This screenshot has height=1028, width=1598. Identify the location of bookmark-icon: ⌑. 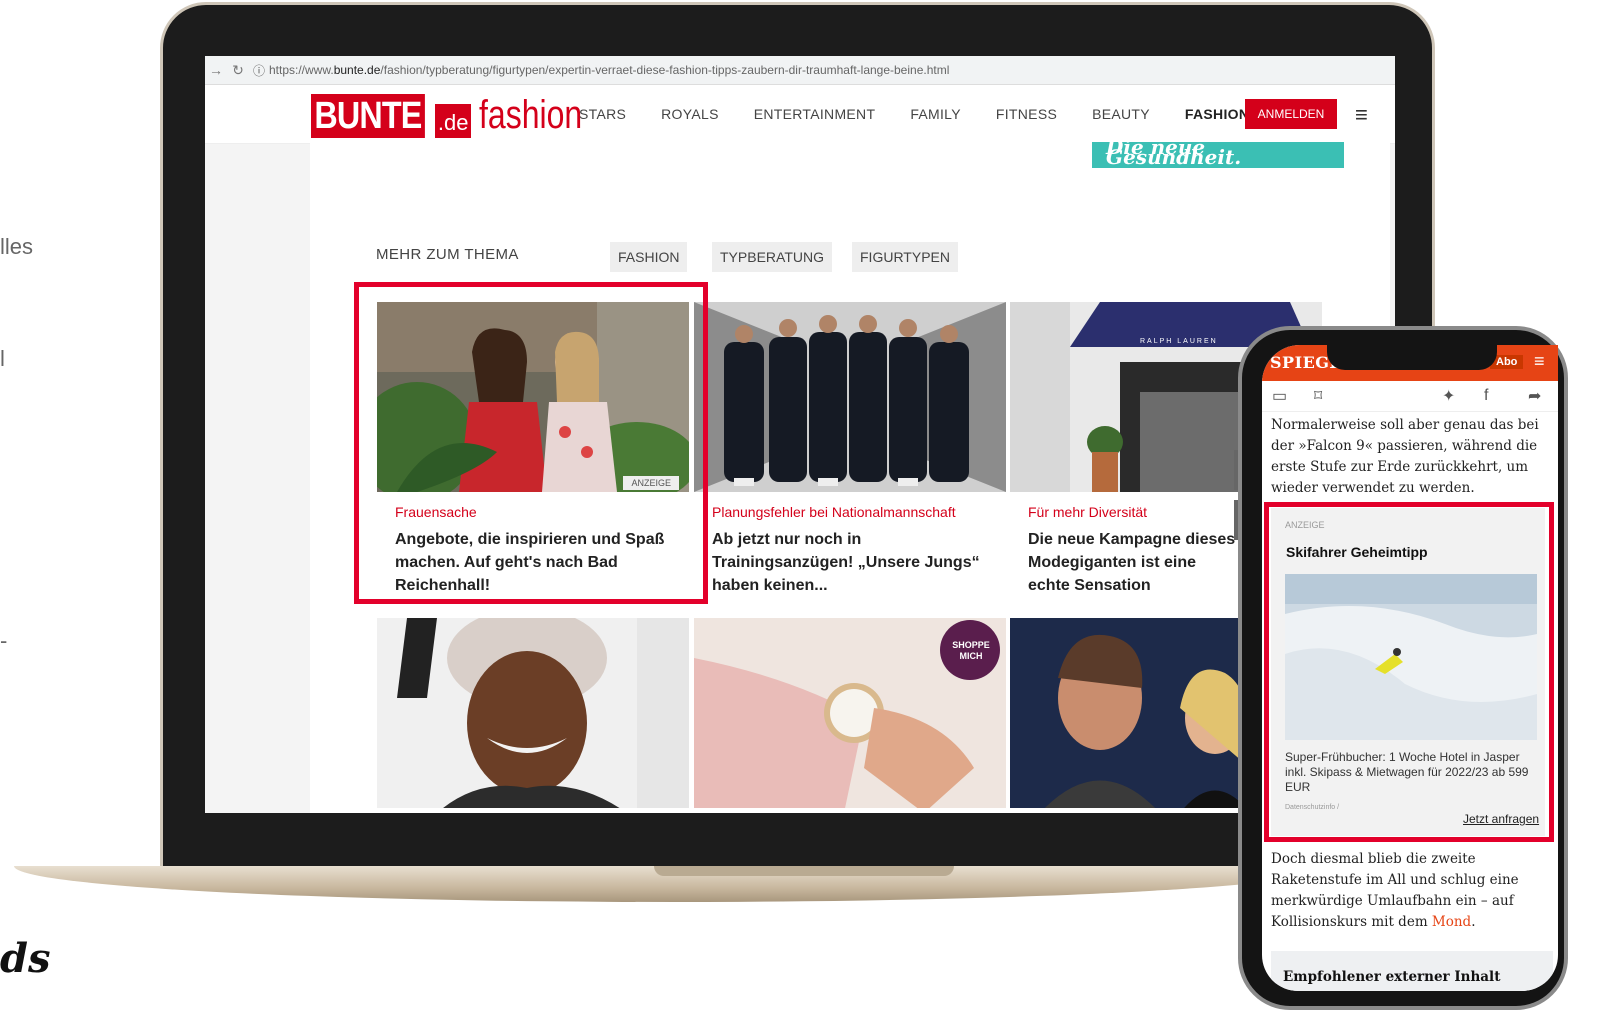
(1318, 396).